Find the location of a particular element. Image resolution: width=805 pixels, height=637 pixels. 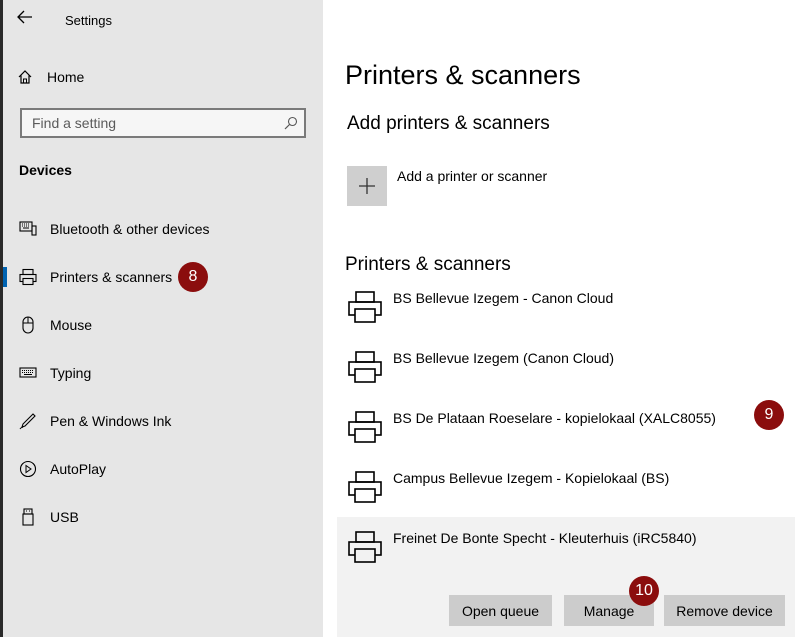

home-nav-item: Home is located at coordinates (50, 77).